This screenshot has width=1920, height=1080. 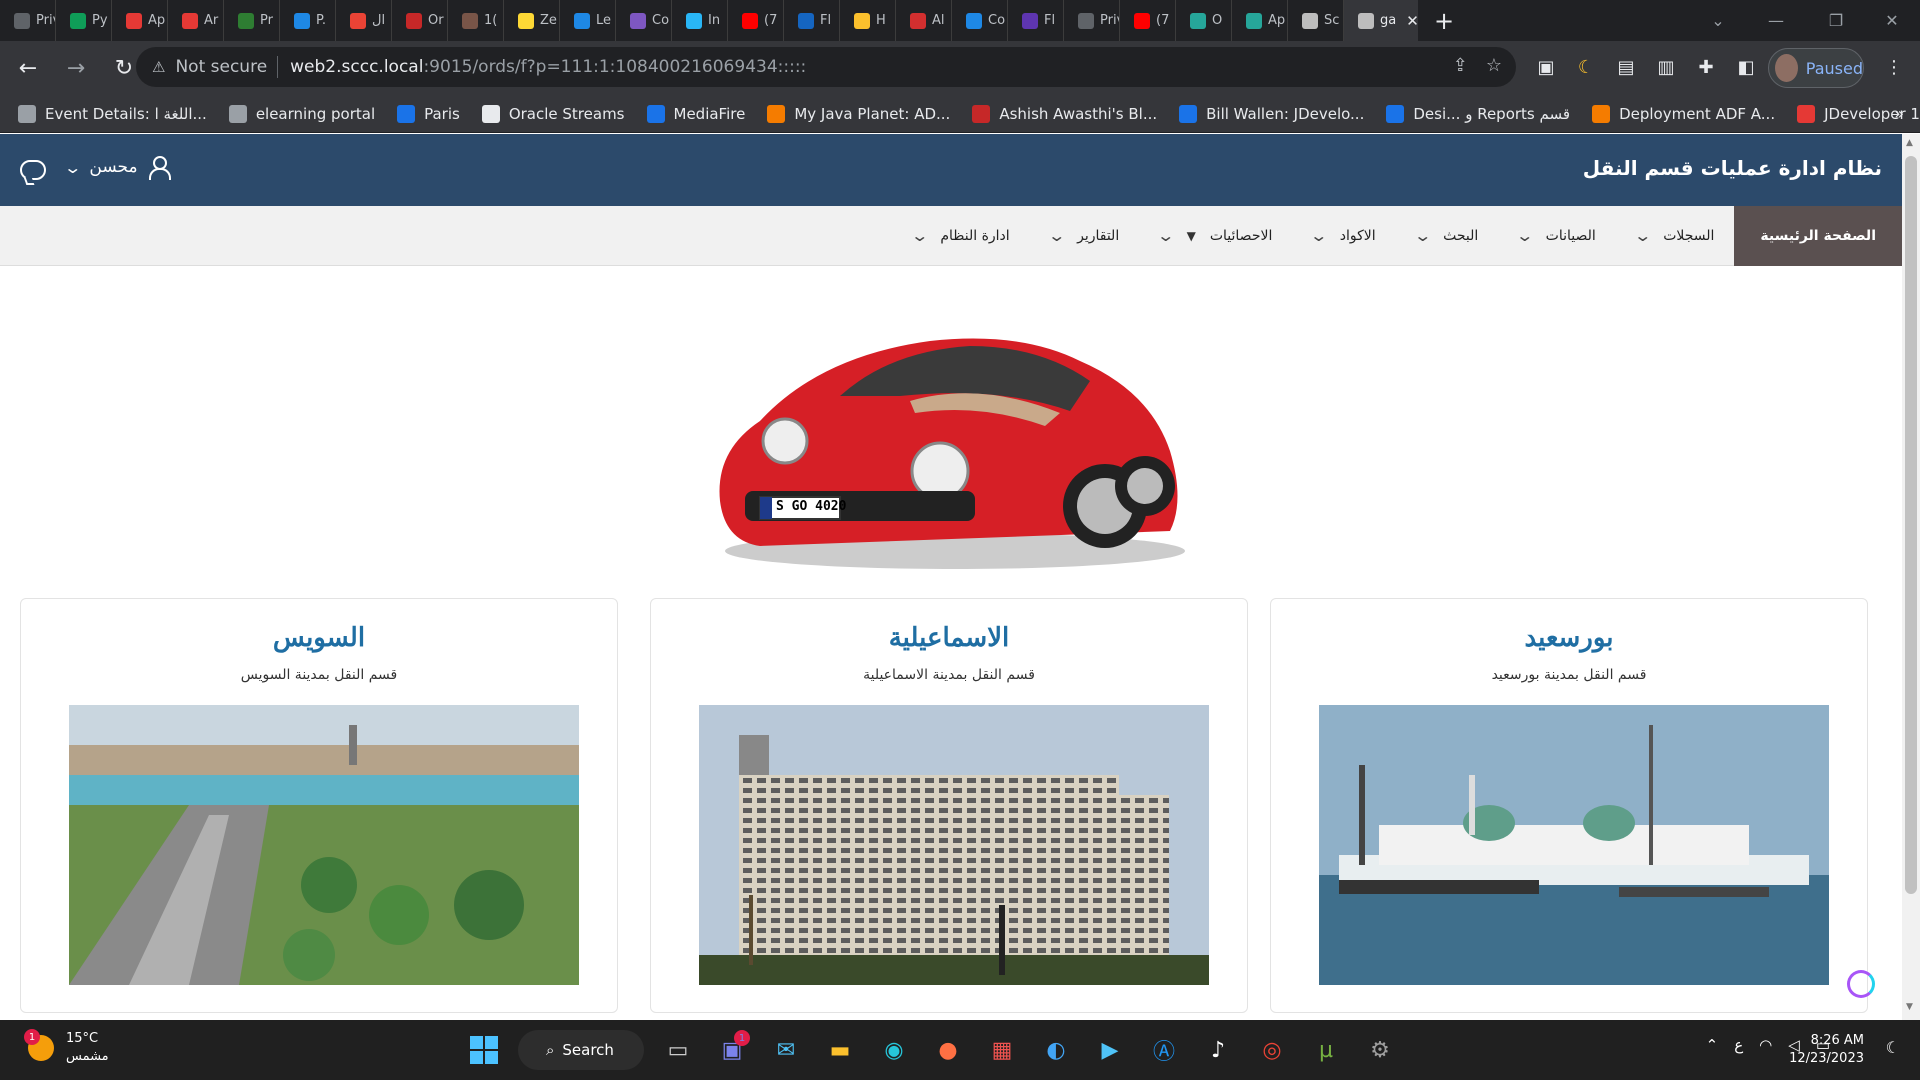 What do you see at coordinates (221, 67) in the screenshot?
I see `security-status: Not secure` at bounding box center [221, 67].